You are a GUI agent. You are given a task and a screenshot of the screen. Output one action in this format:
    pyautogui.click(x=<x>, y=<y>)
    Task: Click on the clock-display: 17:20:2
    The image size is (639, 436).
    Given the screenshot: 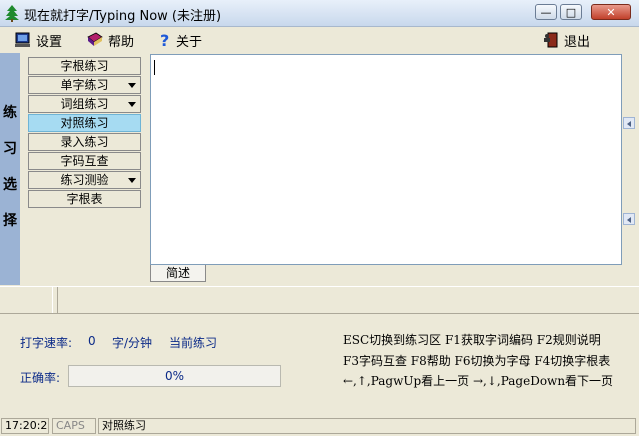 What is the action you would take?
    pyautogui.click(x=25, y=426)
    